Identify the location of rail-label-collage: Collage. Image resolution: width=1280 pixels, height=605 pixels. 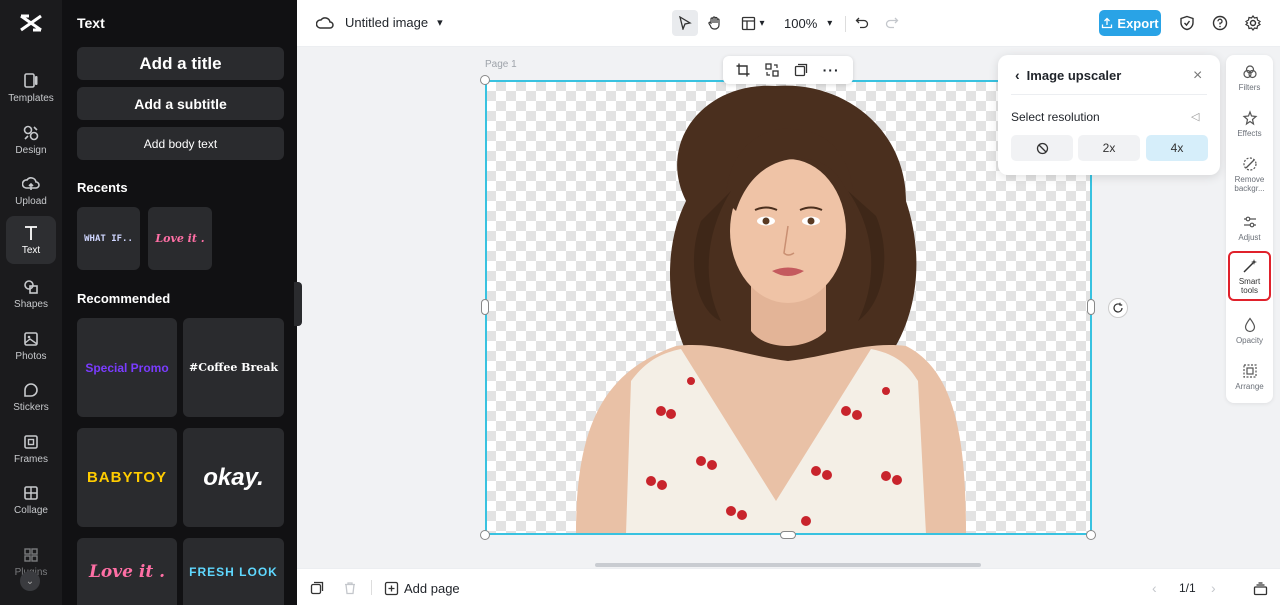
(31, 510).